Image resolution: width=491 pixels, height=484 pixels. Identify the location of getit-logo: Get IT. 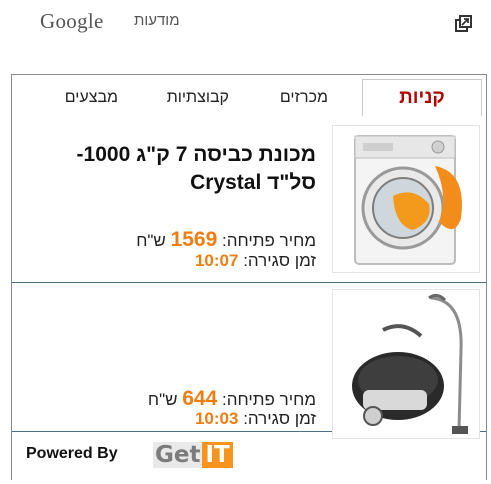
(193, 455).